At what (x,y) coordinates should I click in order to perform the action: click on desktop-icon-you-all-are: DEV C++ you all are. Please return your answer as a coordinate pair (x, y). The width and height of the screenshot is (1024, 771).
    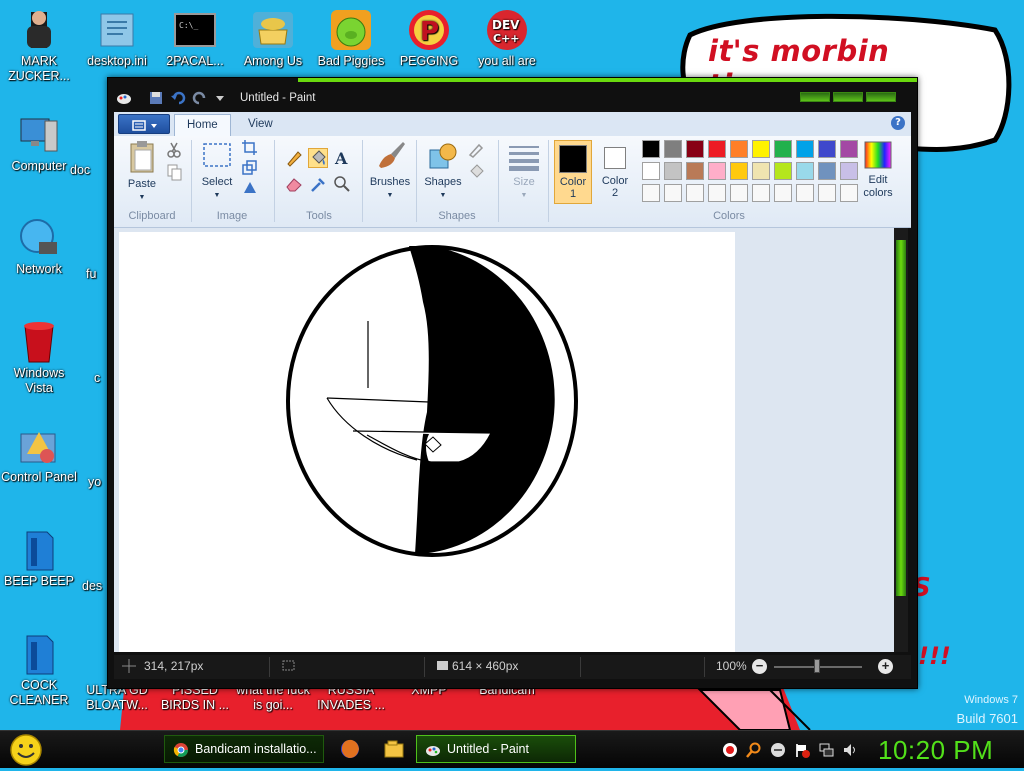
    Looking at the image, I should click on (507, 38).